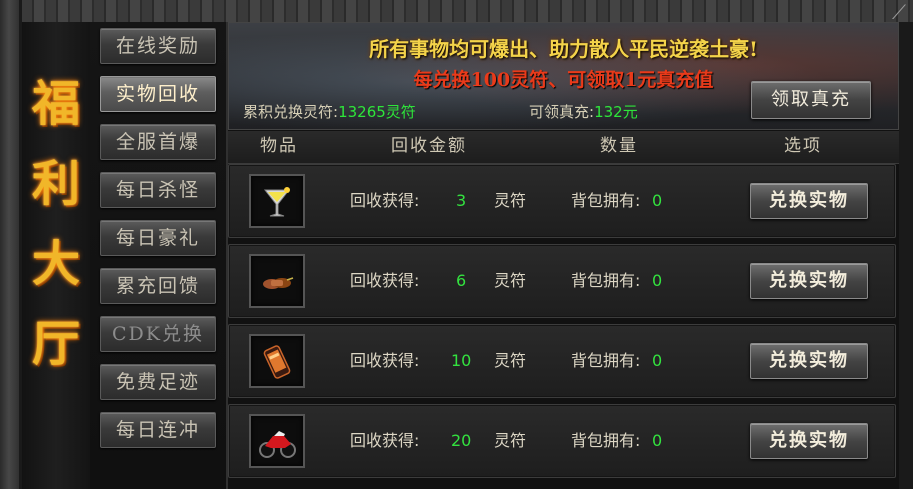  I want to click on total-exchanged-stat: 累积兑换灵符:13265灵符, so click(329, 111).